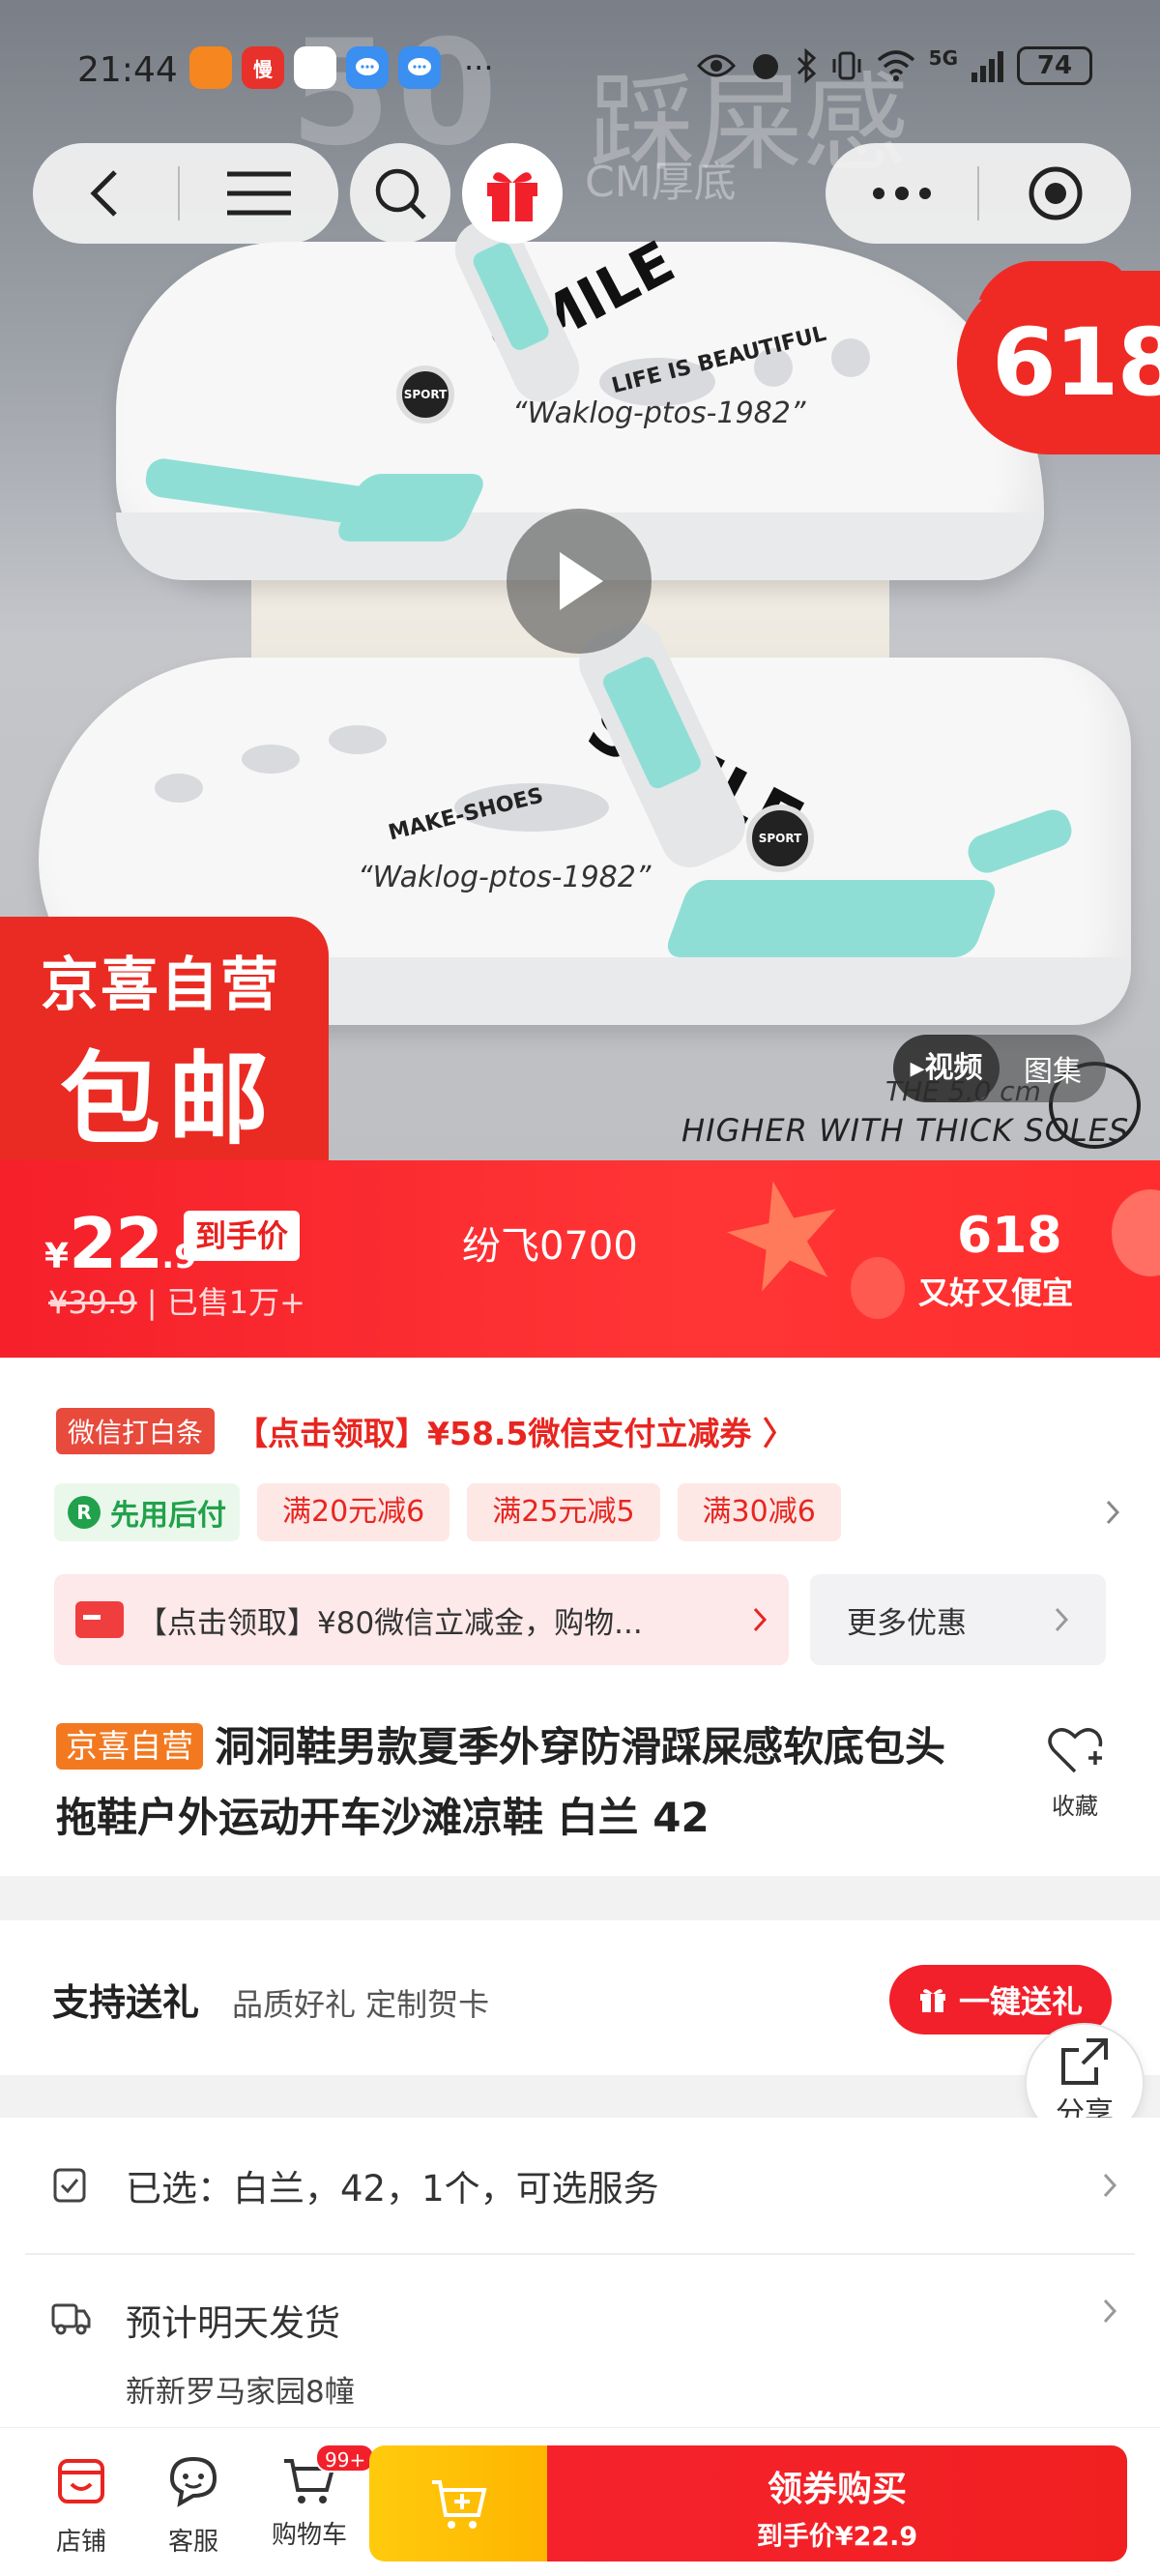 Image resolution: width=1160 pixels, height=2576 pixels. I want to click on selected-spec-text: 已选：白兰，42，1个，可选服务, so click(392, 2189).